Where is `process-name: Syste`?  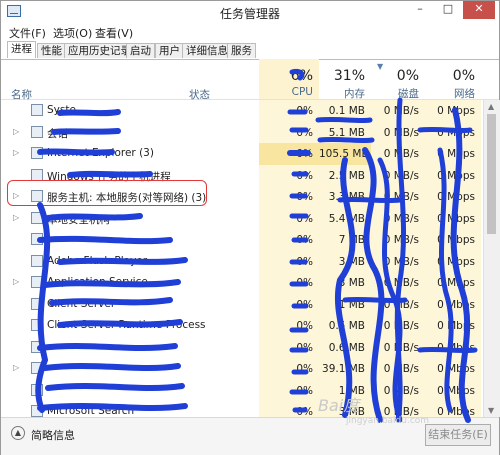 process-name: Syste is located at coordinates (61, 110).